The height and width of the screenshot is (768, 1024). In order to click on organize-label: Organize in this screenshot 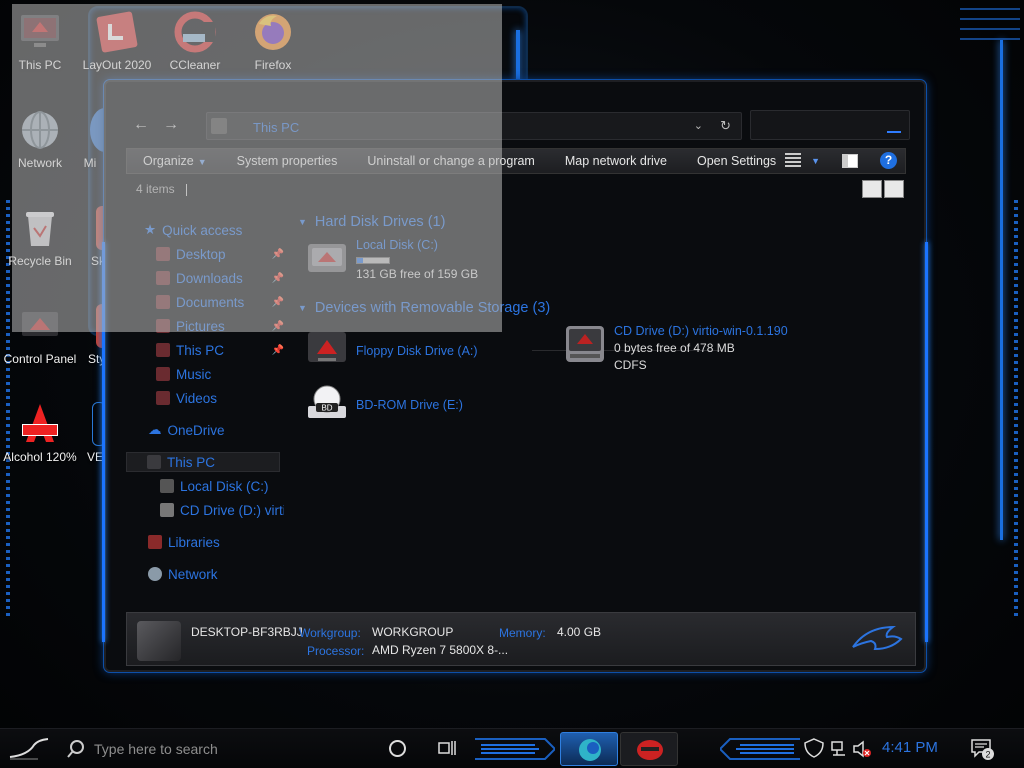, I will do `click(168, 161)`.